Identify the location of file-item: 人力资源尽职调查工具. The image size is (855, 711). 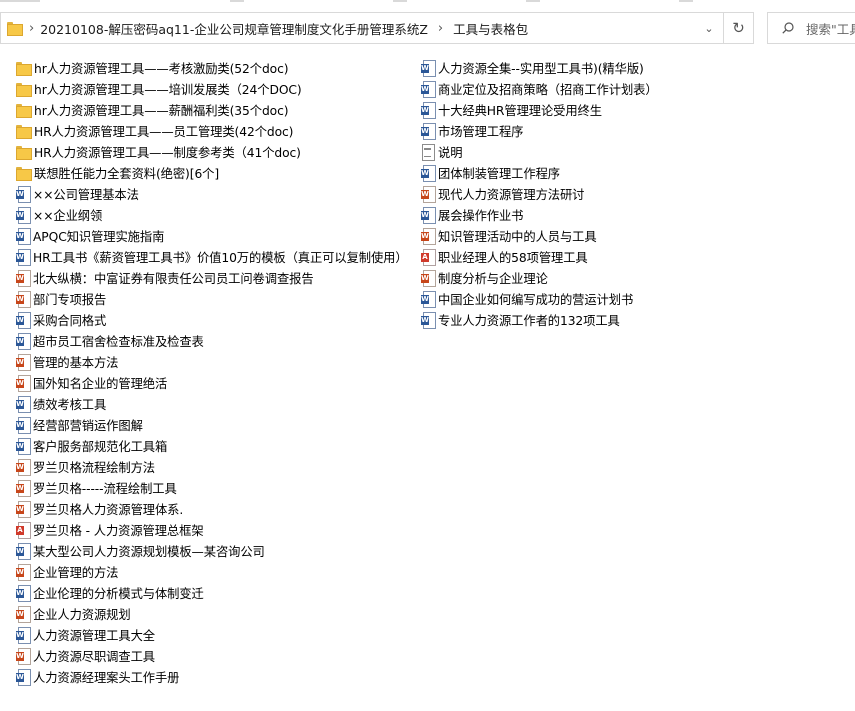
(212, 655).